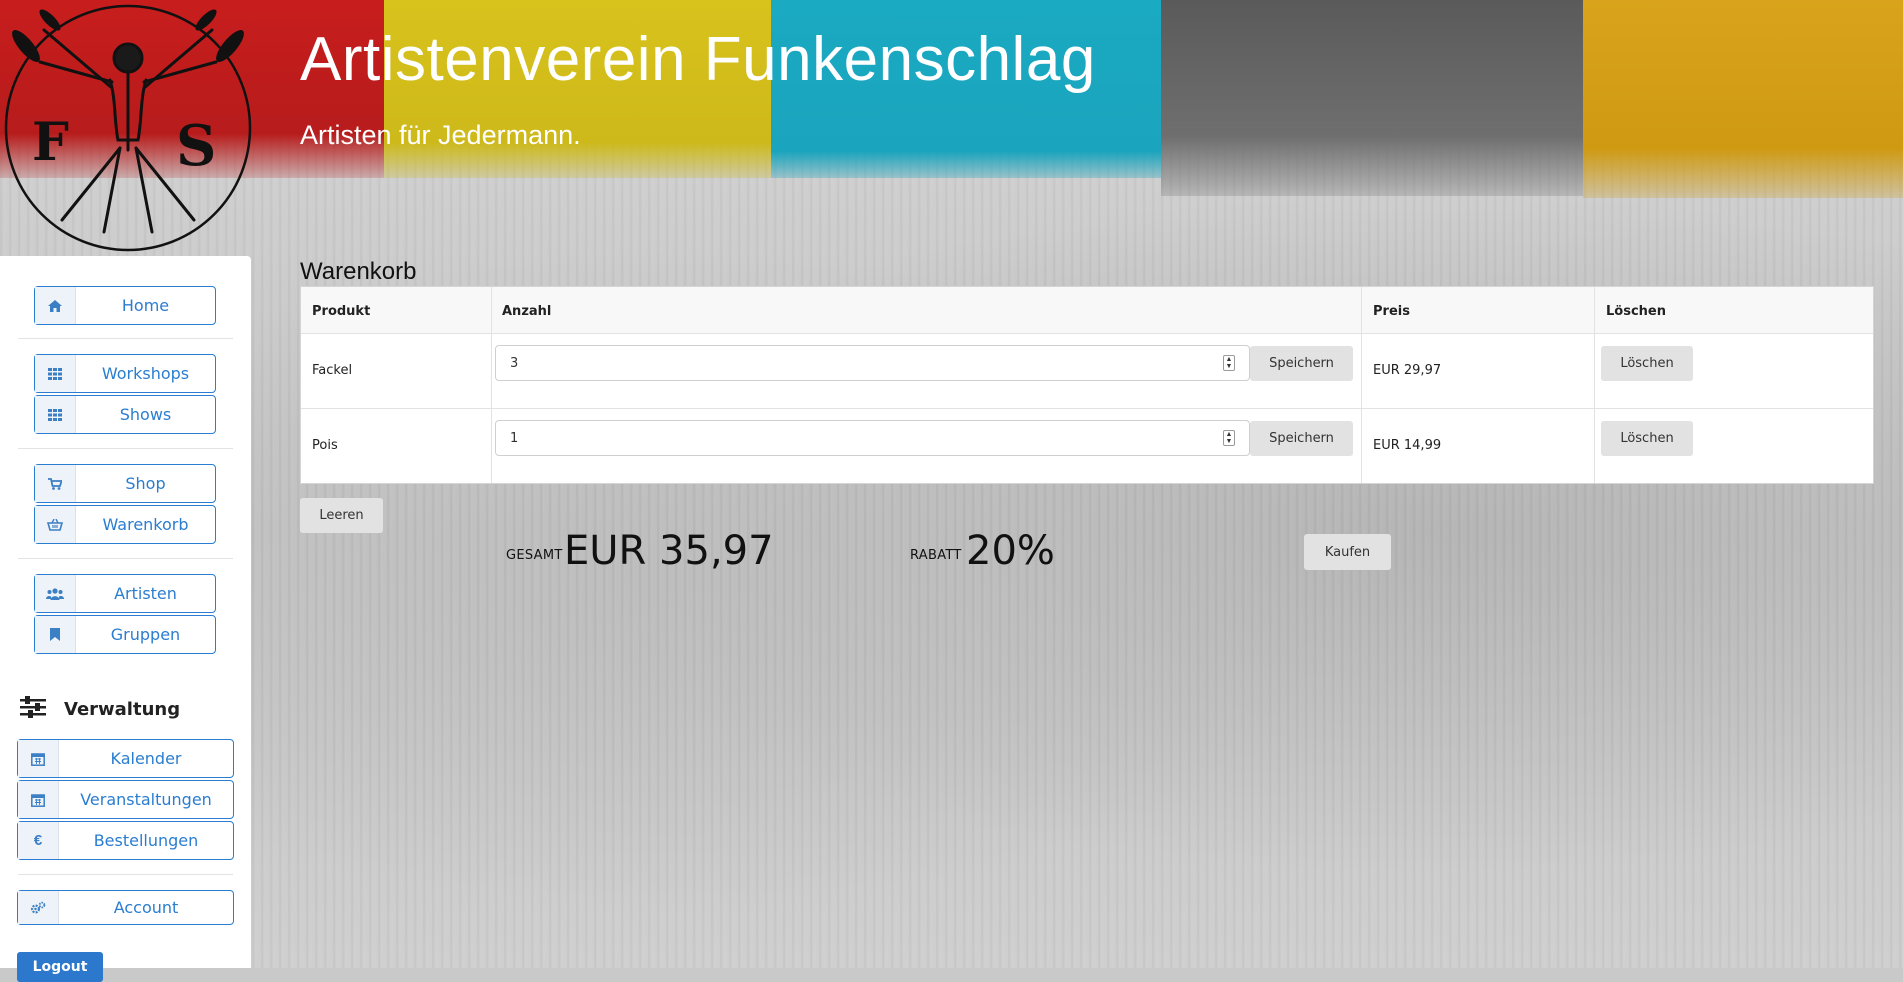  I want to click on cart-title: Warenkorb, so click(358, 271).